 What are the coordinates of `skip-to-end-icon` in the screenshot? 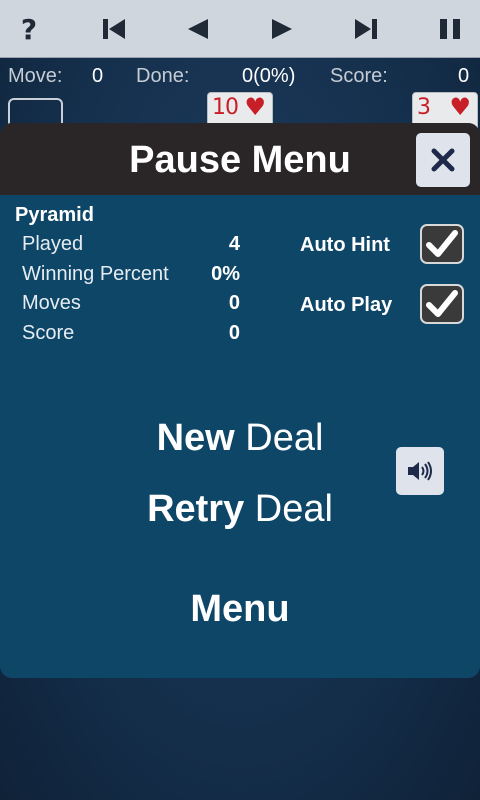 It's located at (366, 29).